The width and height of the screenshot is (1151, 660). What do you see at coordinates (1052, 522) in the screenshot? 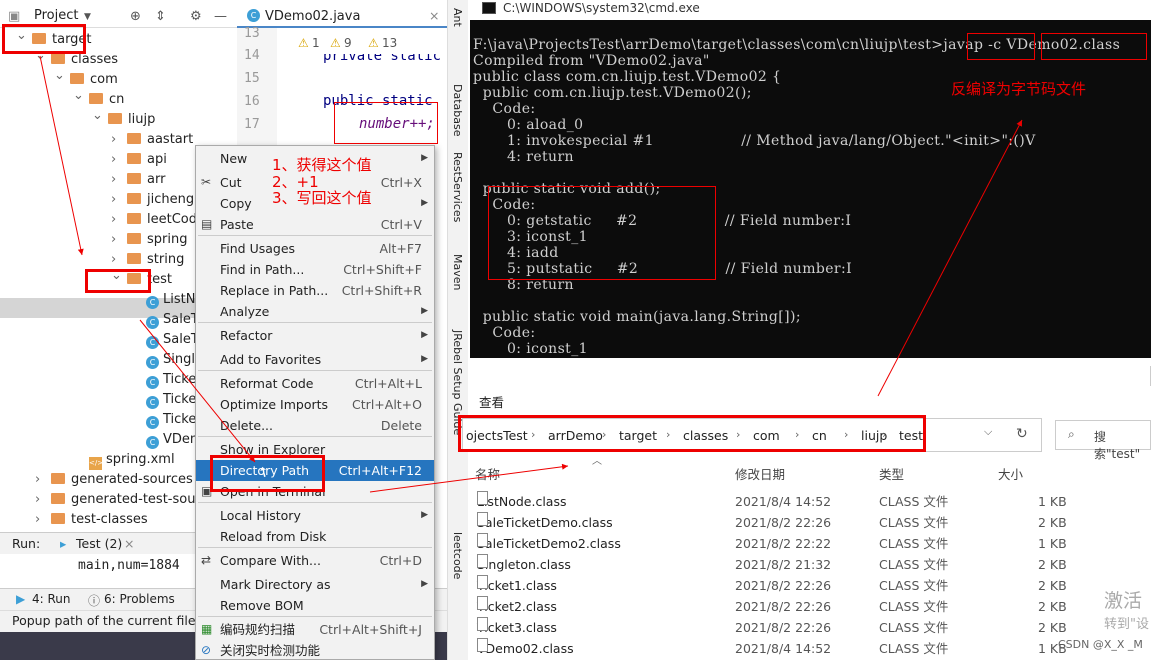
I see `file-size: 2 KB` at bounding box center [1052, 522].